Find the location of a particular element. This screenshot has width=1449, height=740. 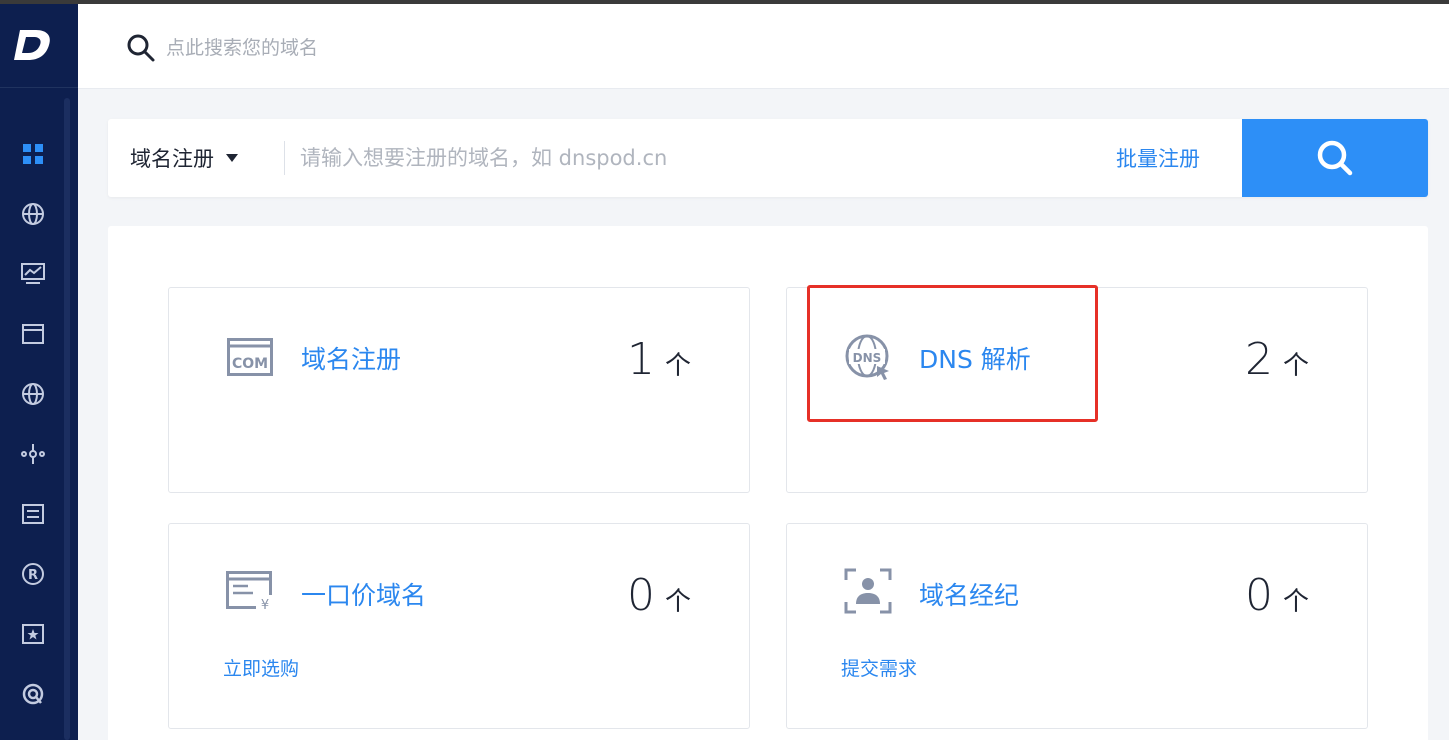

domain-search-bar: 域名注册 批量注册 is located at coordinates (768, 158).